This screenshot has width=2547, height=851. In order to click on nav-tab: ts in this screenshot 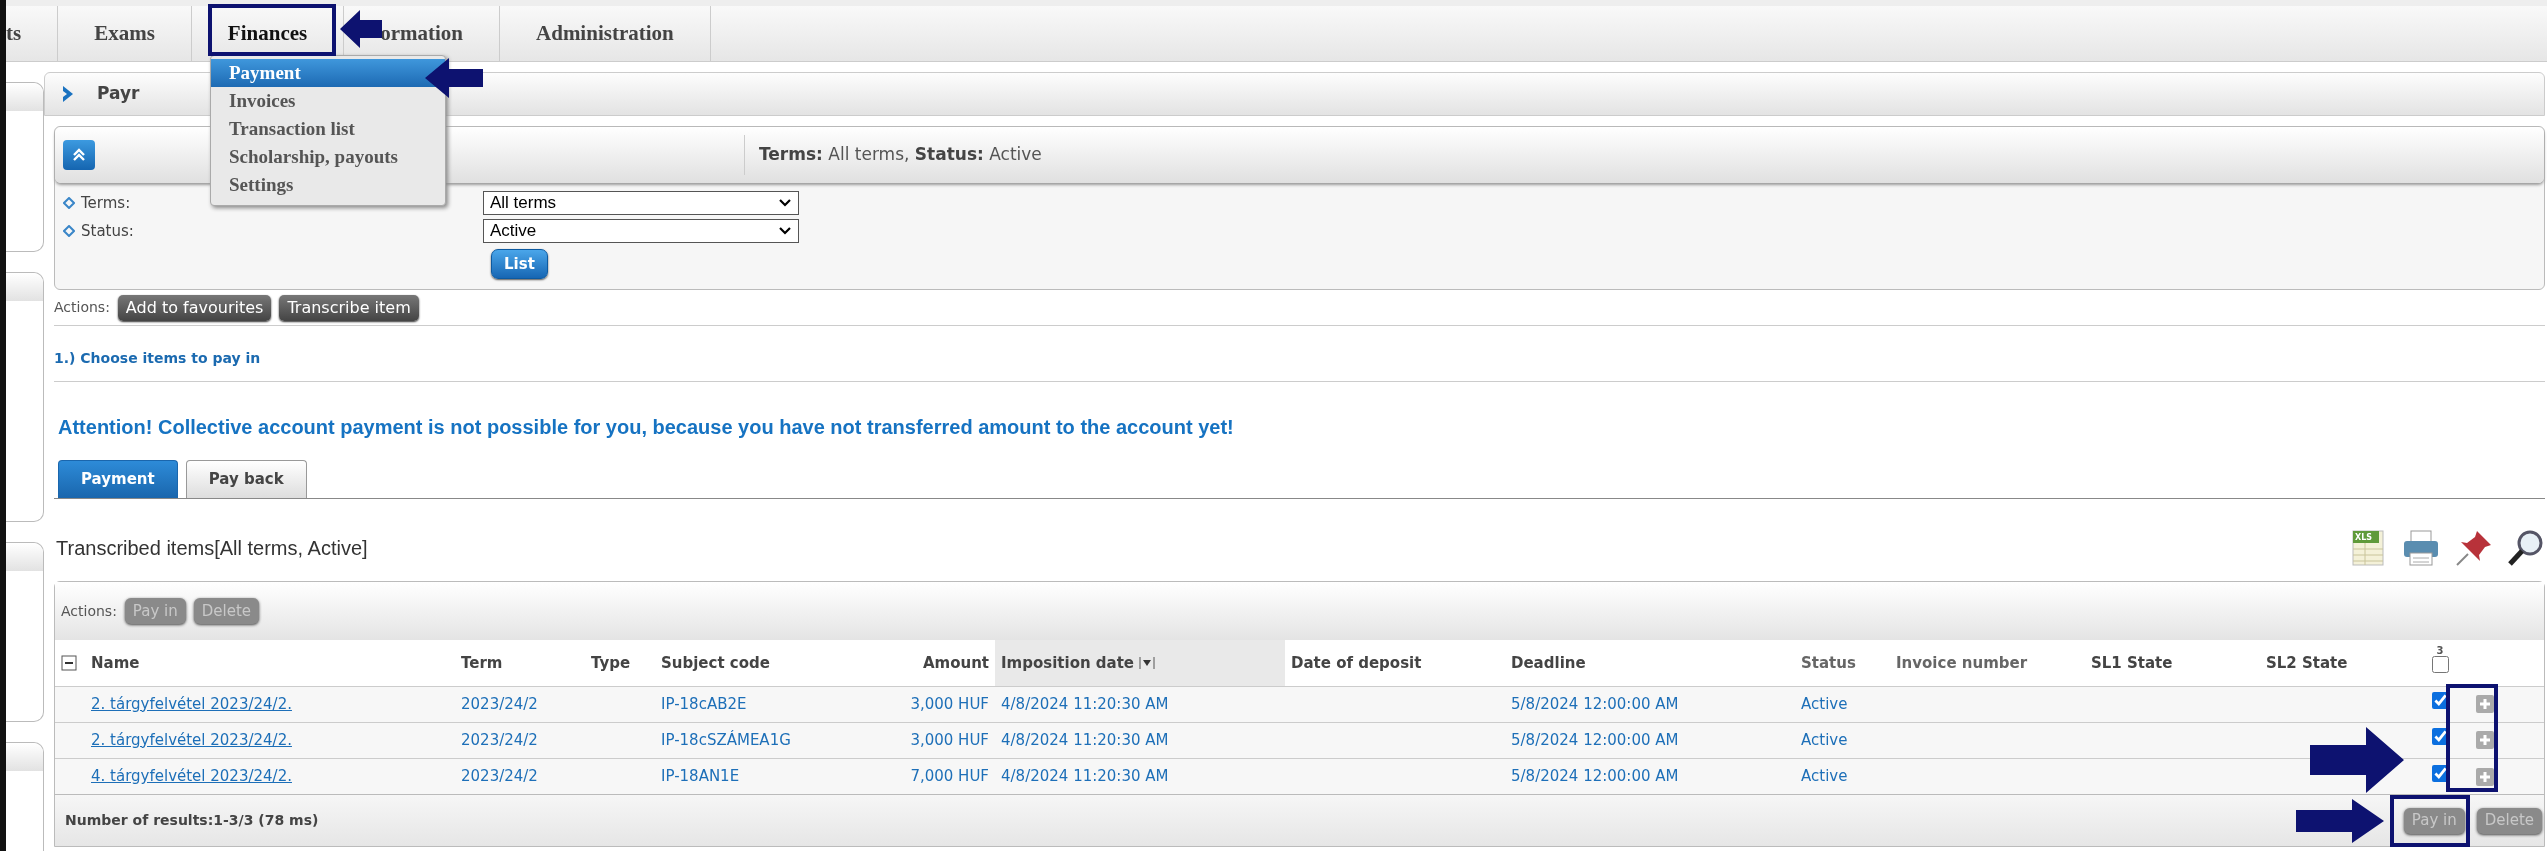, I will do `click(14, 33)`.